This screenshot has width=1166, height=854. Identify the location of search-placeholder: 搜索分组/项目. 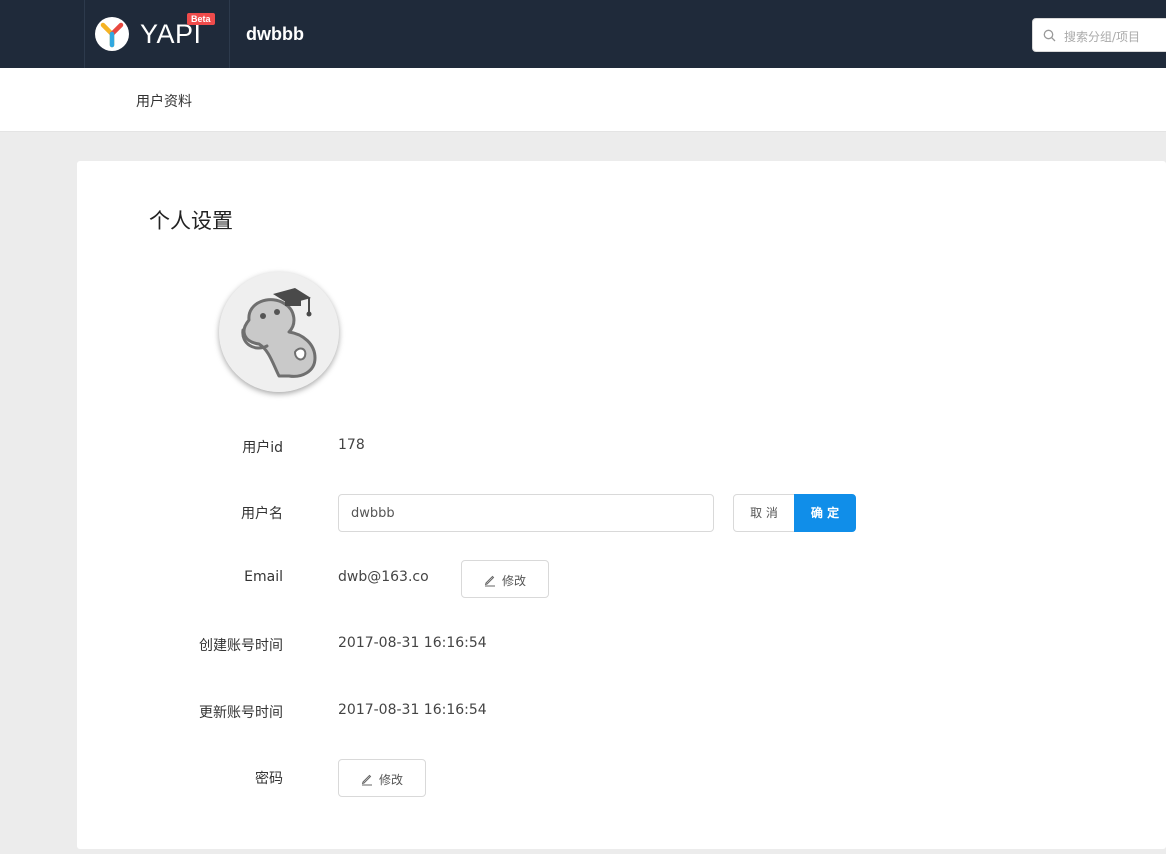
(1102, 37).